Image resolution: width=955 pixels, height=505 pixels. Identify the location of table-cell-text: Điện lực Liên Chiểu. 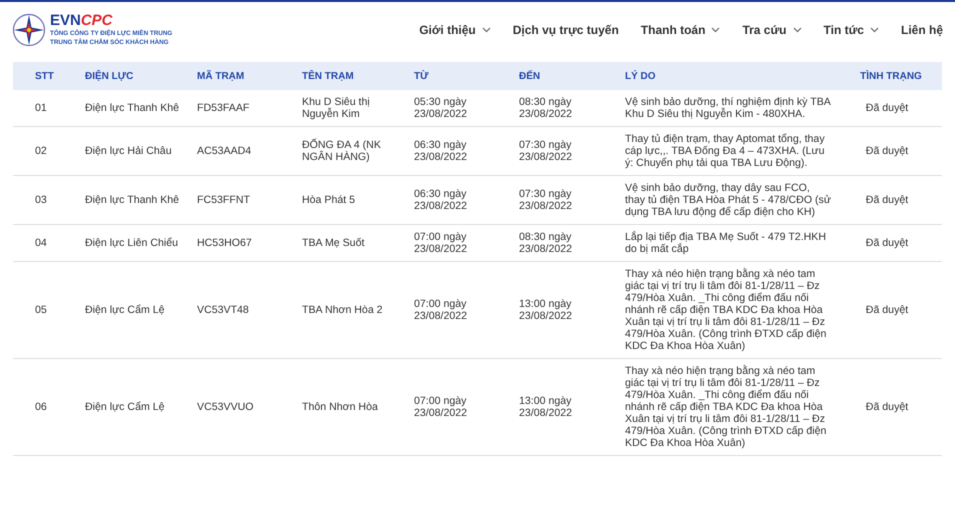
(132, 243).